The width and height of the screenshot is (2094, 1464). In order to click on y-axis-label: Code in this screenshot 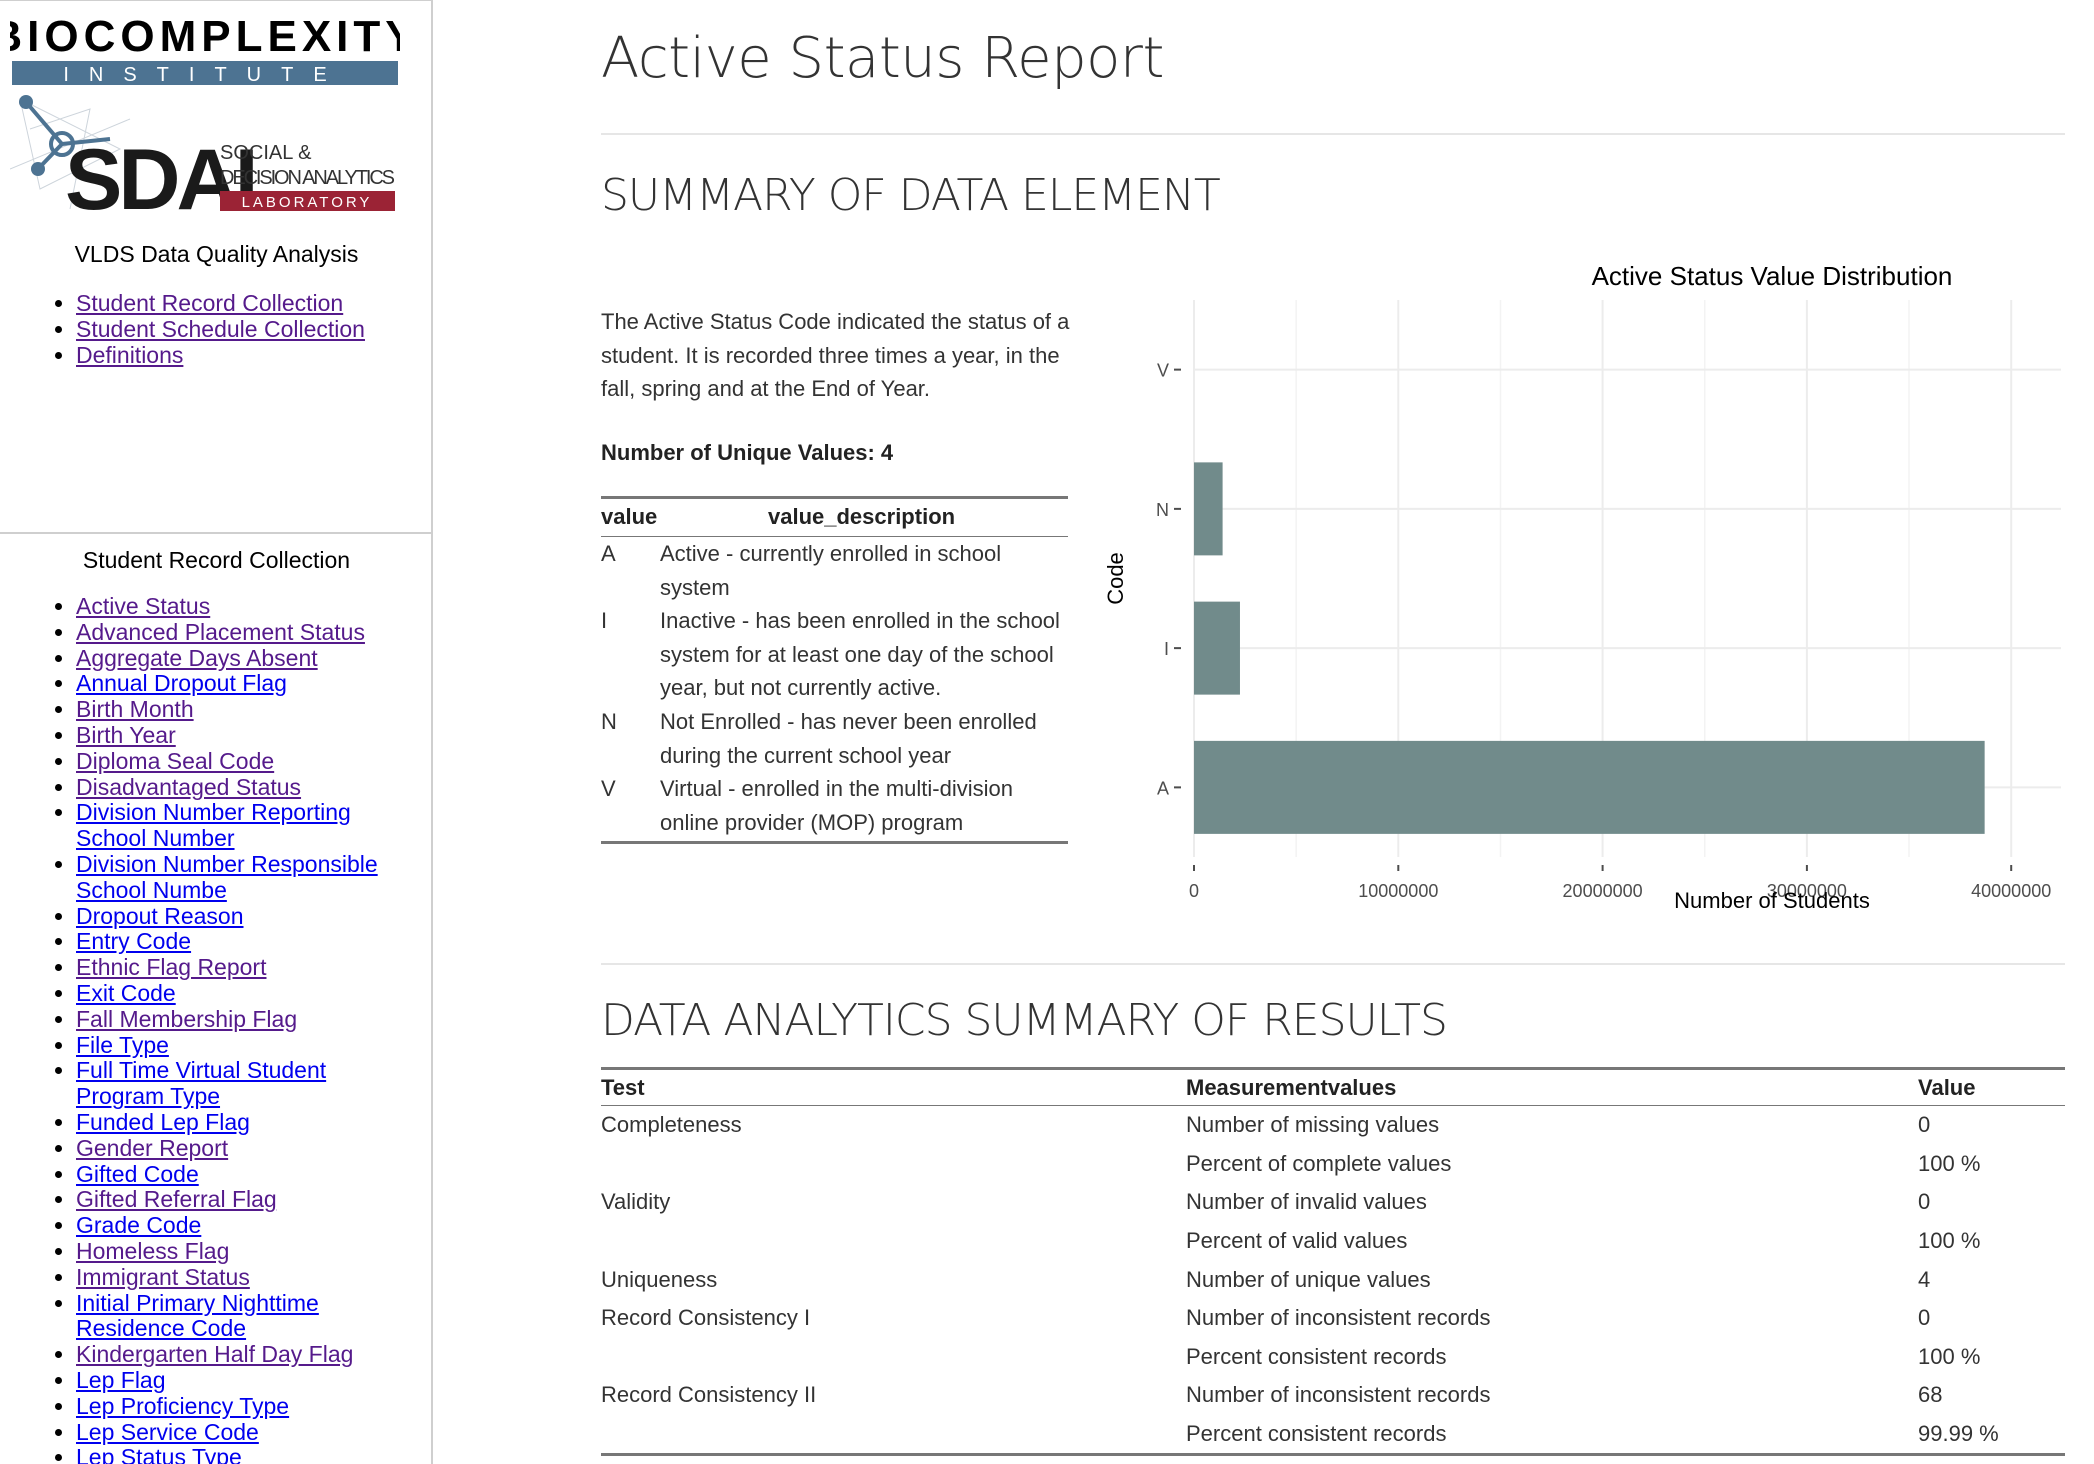, I will do `click(1115, 578)`.